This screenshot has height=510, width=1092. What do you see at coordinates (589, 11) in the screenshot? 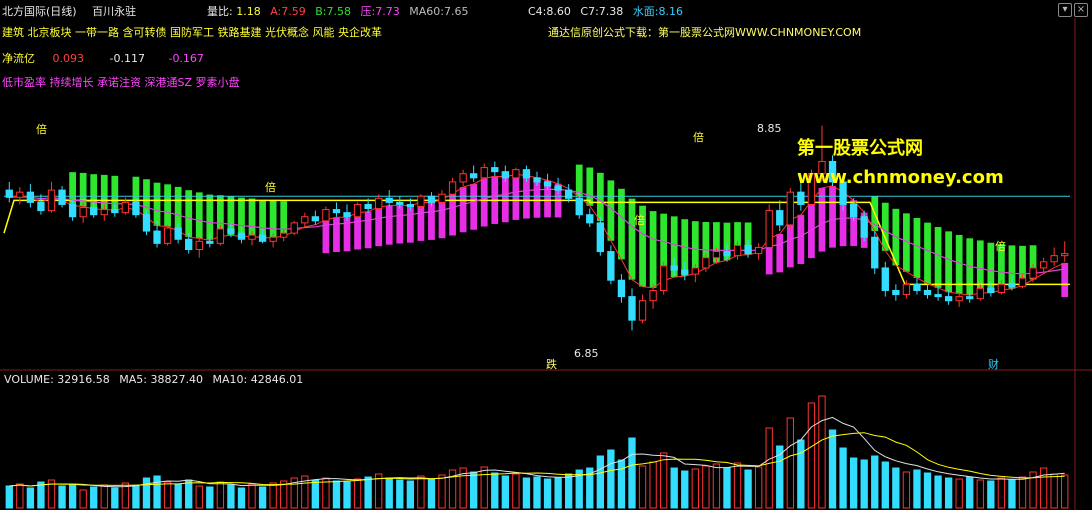
I see `c7-label: C7:` at bounding box center [589, 11].